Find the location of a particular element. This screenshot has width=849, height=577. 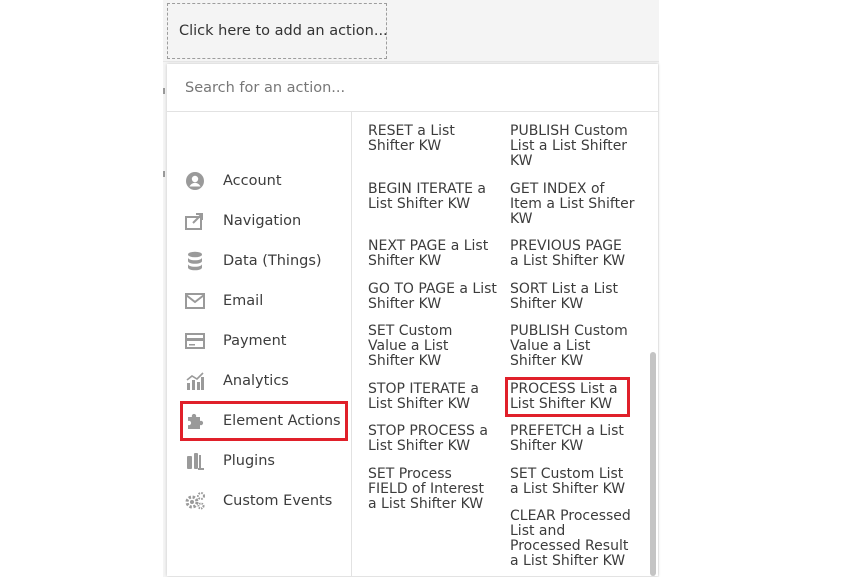

action-item: SET Custom Value a List Shifter KW is located at coordinates (423, 346).